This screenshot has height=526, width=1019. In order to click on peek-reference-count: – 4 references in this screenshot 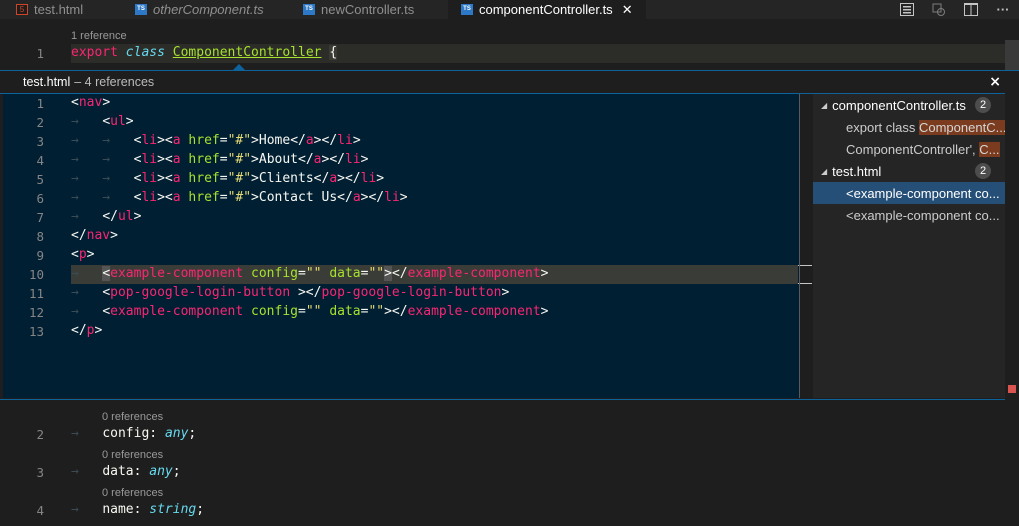, I will do `click(114, 82)`.